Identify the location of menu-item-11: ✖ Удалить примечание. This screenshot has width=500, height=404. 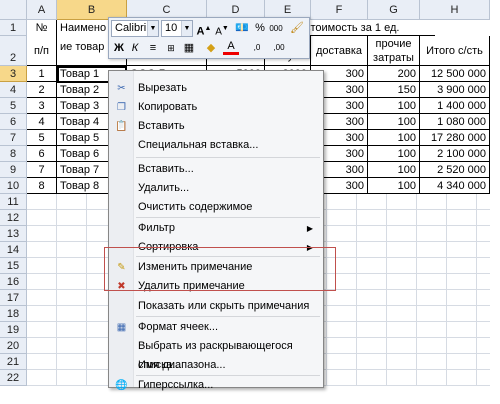
(215, 286).